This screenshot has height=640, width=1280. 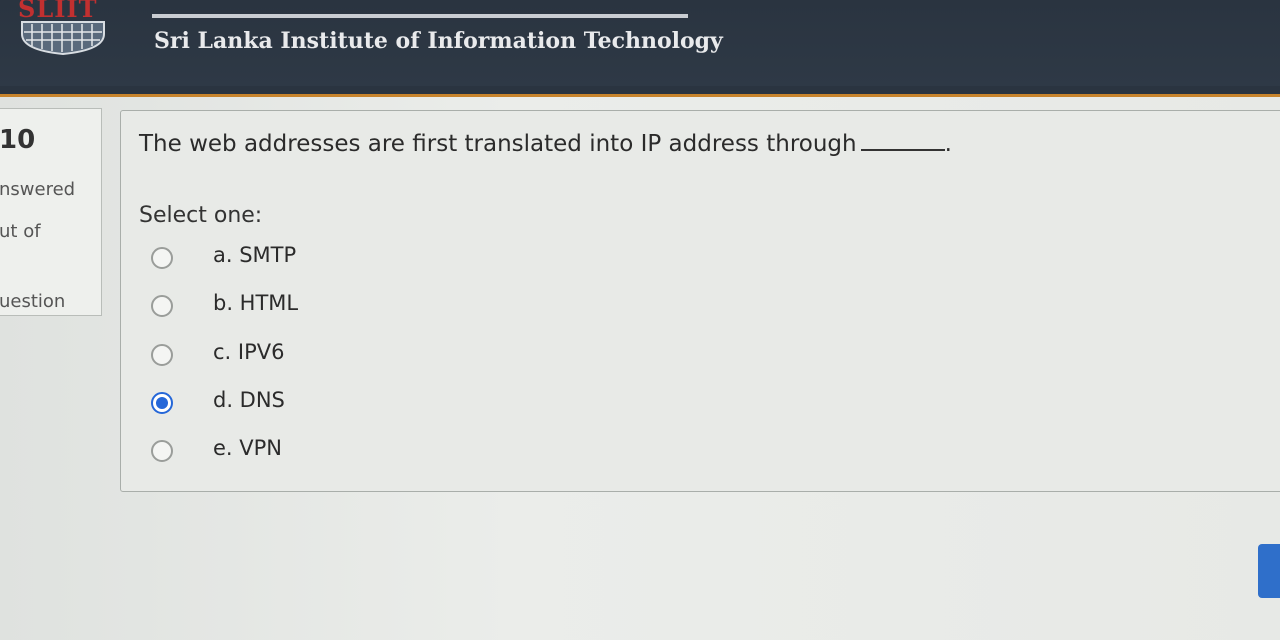 What do you see at coordinates (948, 144) in the screenshot?
I see `question-suffix: .` at bounding box center [948, 144].